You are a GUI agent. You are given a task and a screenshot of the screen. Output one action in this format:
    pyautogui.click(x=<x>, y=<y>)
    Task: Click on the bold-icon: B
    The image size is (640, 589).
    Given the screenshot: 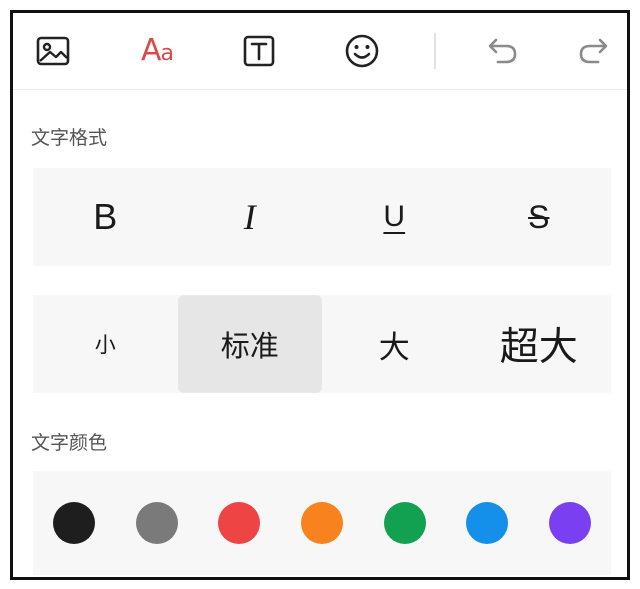 What is the action you would take?
    pyautogui.click(x=105, y=216)
    